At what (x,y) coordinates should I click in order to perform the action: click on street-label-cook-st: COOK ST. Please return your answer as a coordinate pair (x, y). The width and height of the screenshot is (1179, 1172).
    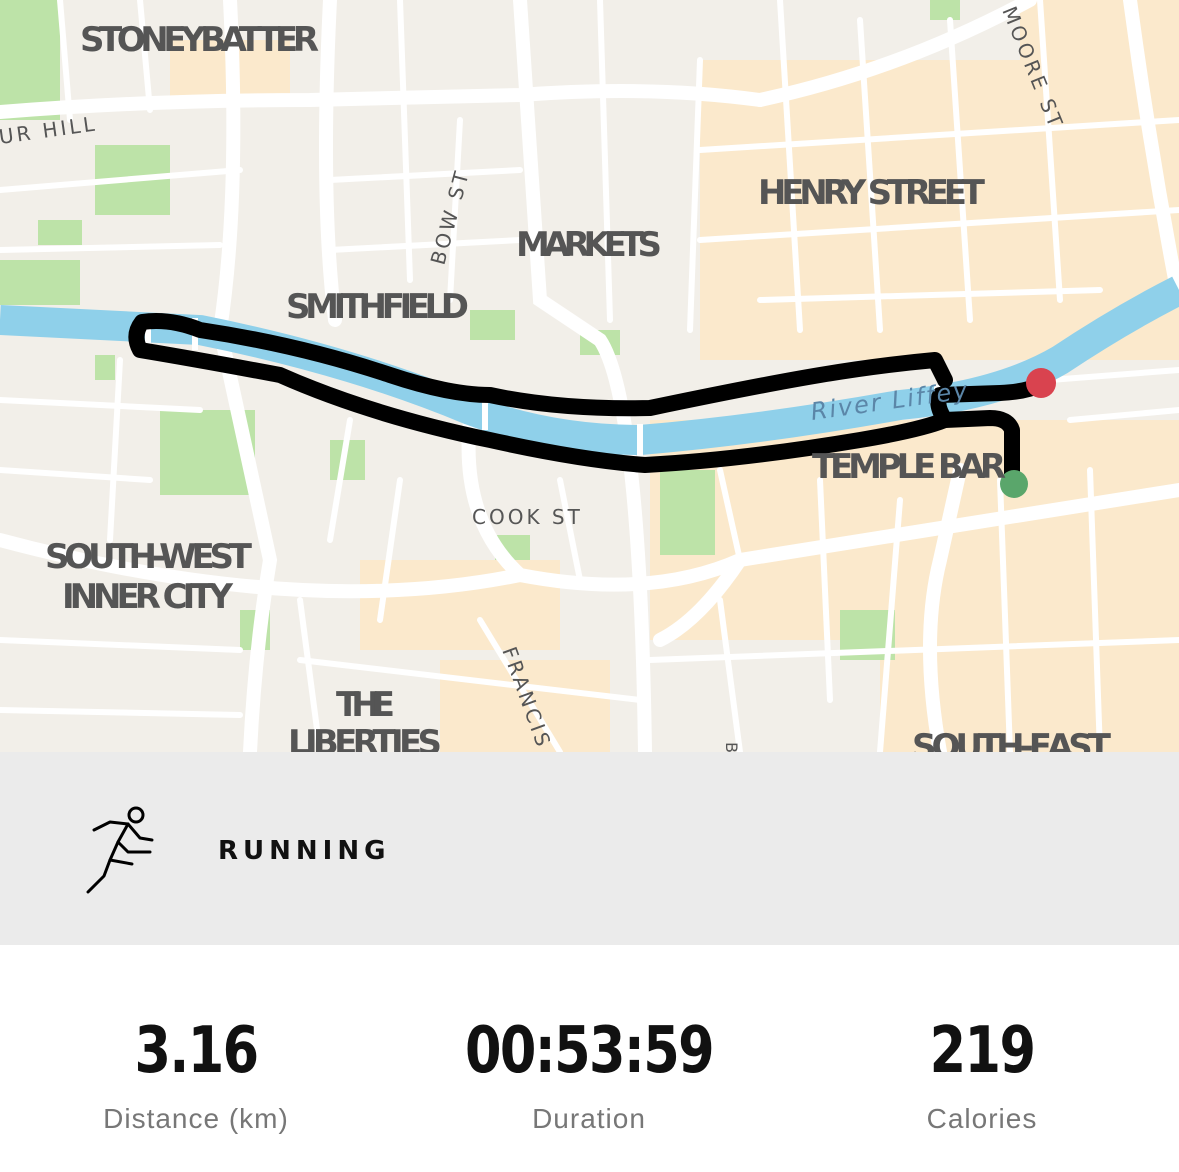
    Looking at the image, I should click on (527, 517).